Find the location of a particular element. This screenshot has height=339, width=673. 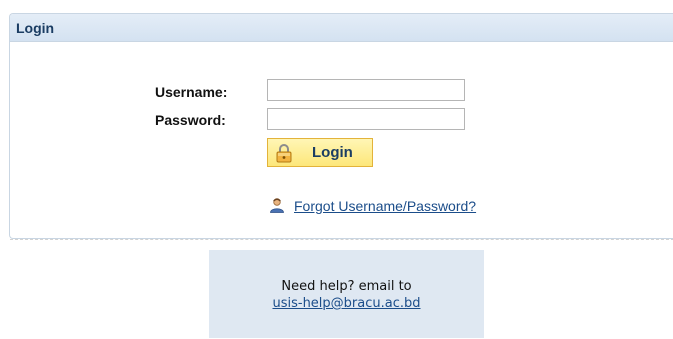

login-panel-title: Login is located at coordinates (35, 28).